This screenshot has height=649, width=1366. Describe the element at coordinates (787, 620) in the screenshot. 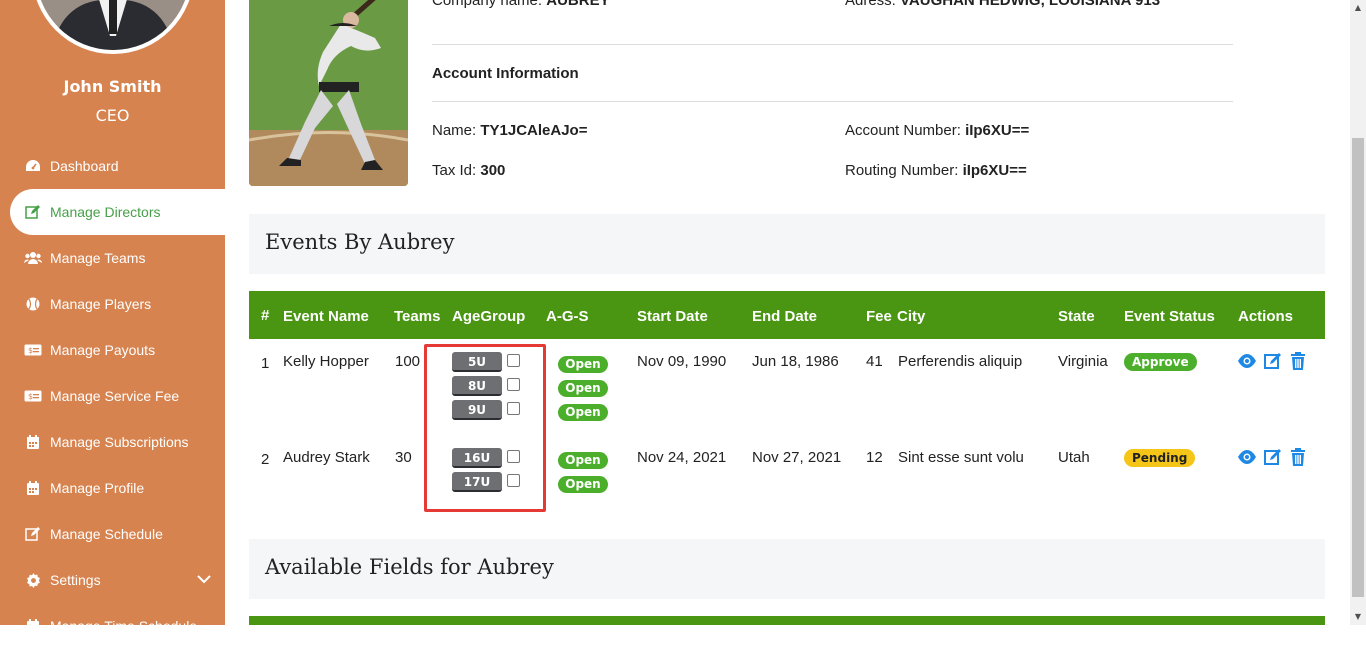

I see `fields-table-header` at that location.